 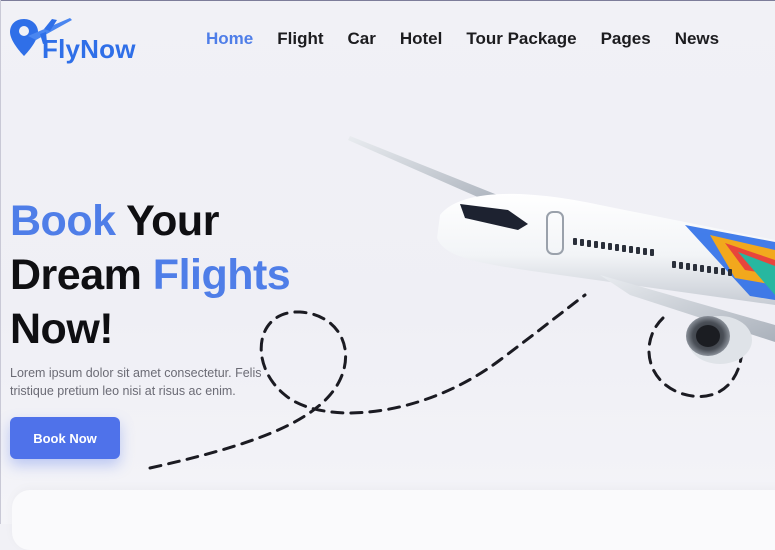 I want to click on nav-hotel: Hotel, so click(x=421, y=39).